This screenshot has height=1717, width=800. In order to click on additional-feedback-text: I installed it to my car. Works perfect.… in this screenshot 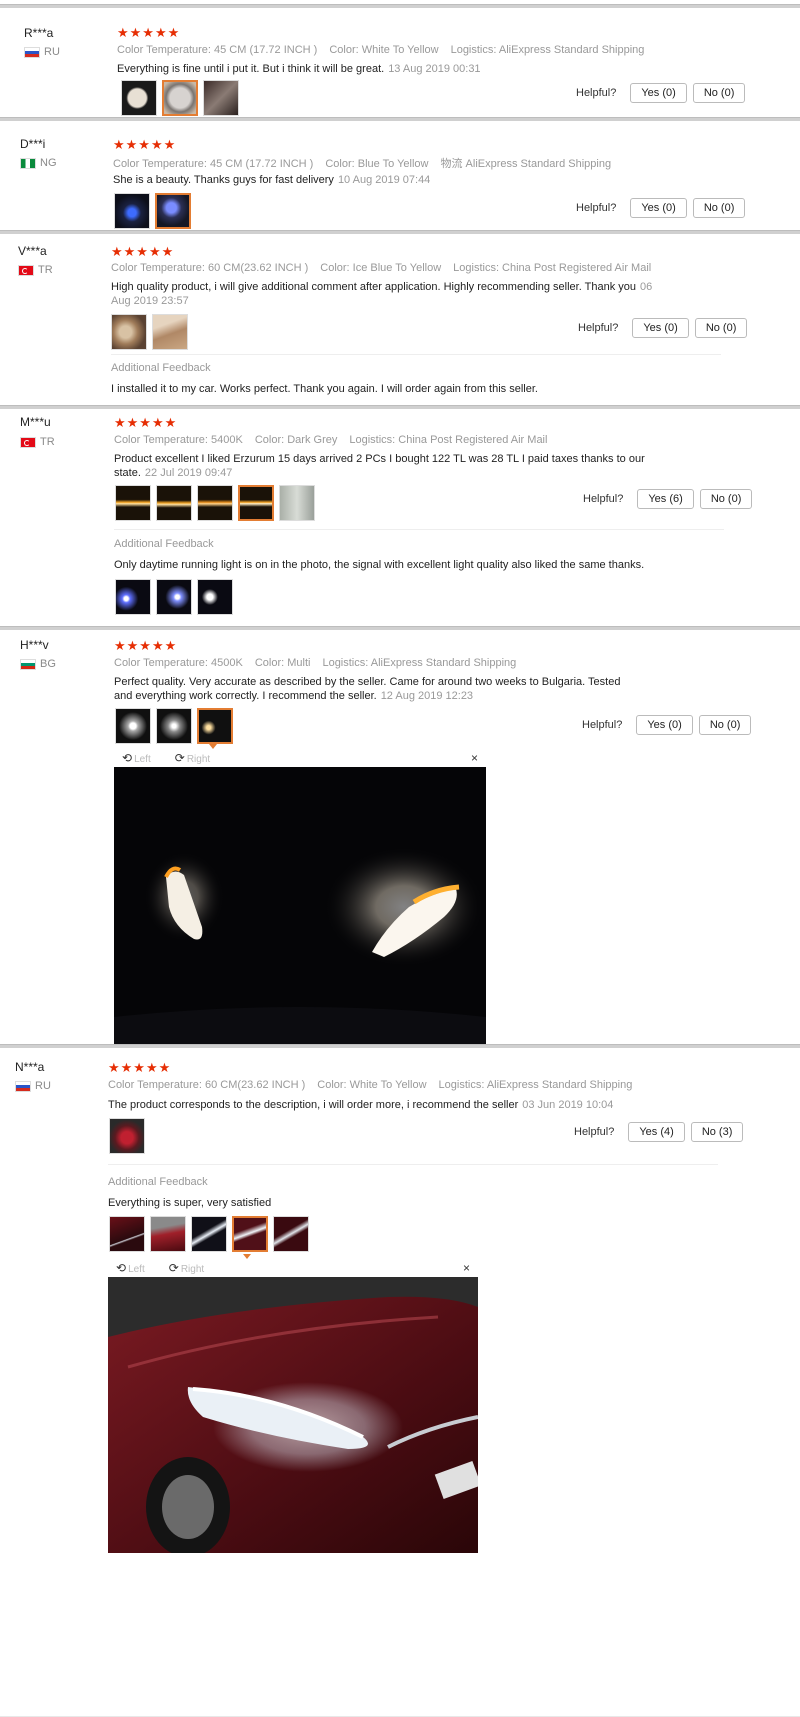, I will do `click(324, 389)`.